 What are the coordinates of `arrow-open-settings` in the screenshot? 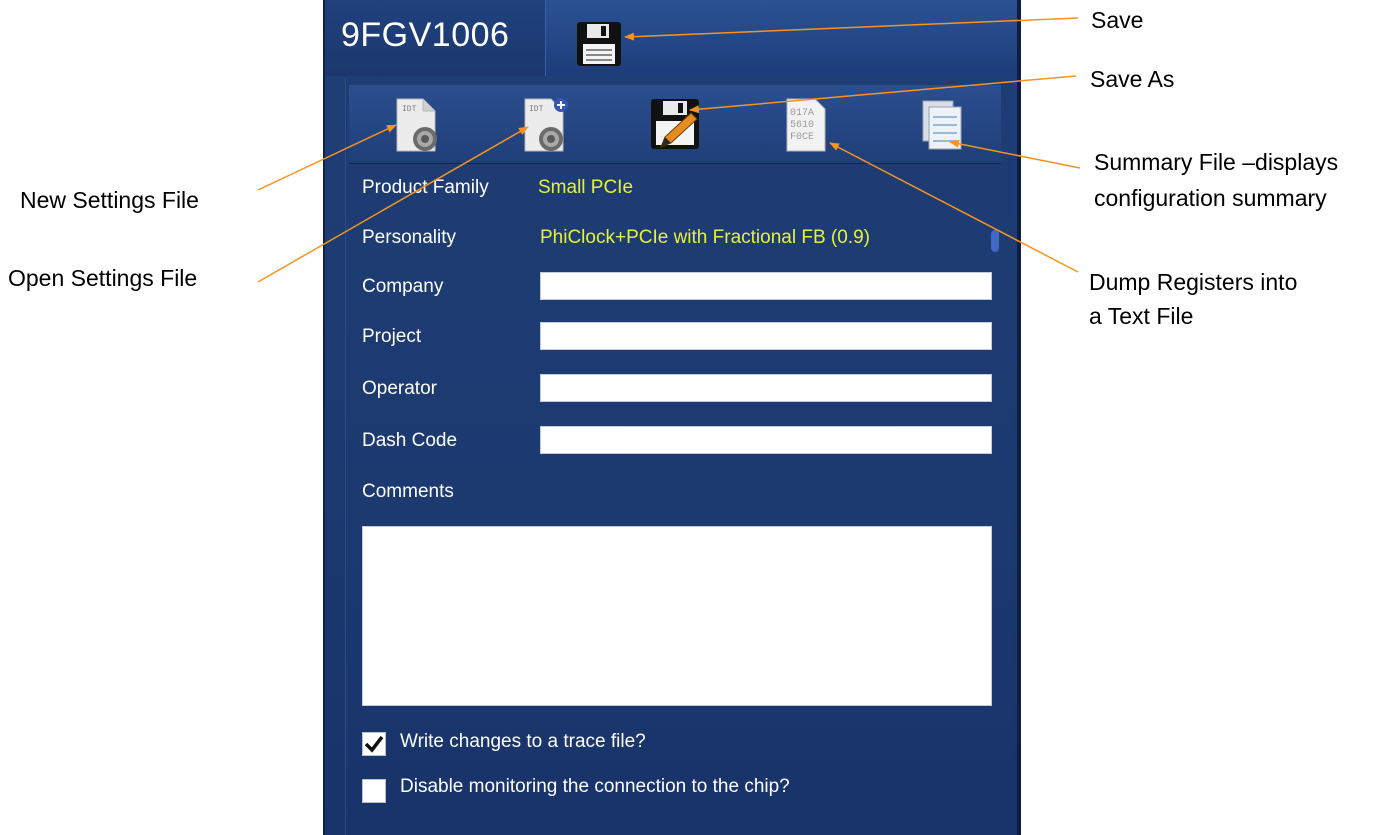 It's located at (393, 204).